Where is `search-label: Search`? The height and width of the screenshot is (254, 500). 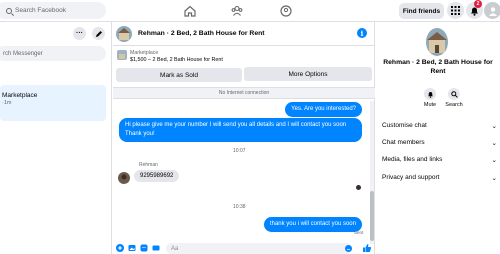 search-label: Search is located at coordinates (454, 105).